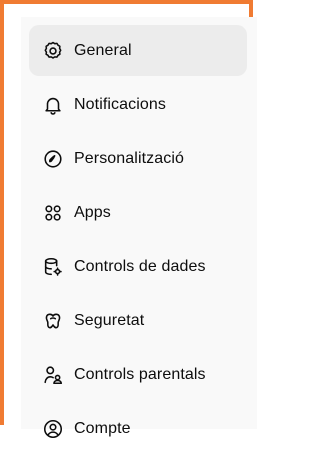  I want to click on sidebar-item-apps: Apps, so click(138, 212).